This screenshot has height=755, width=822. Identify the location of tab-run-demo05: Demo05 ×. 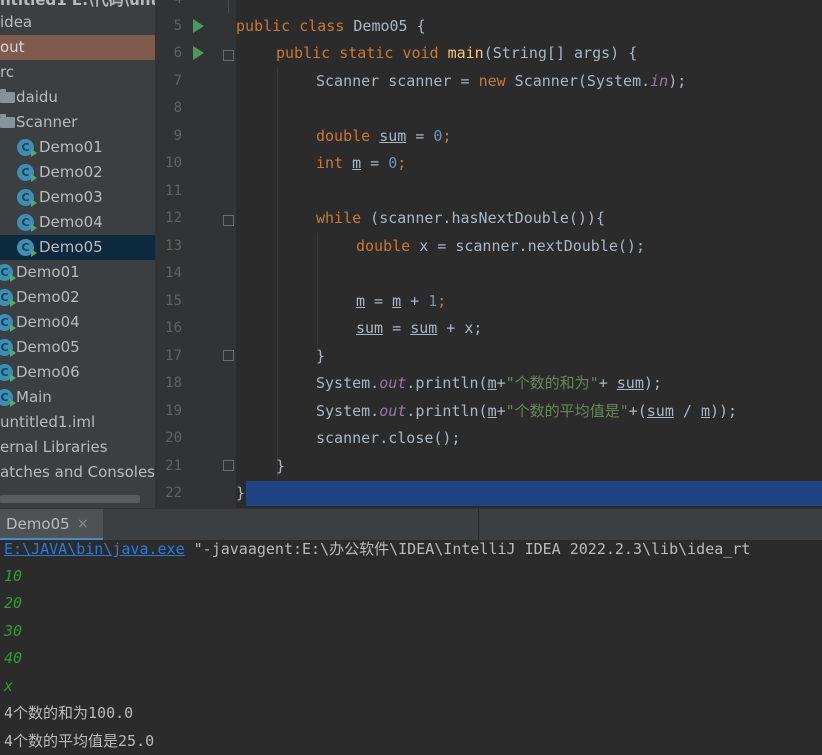
(51, 525).